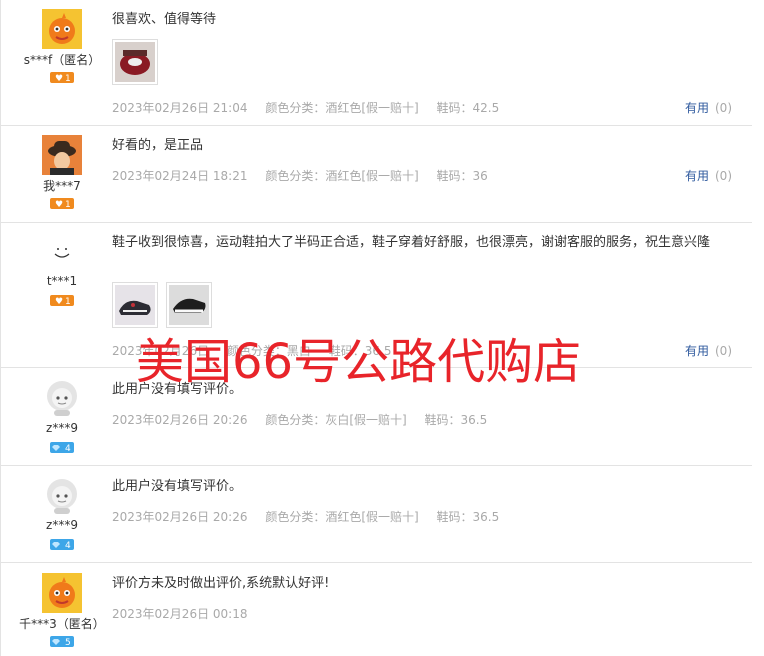 The height and width of the screenshot is (656, 764). I want to click on review-text: 好看的，是正品, so click(158, 145).